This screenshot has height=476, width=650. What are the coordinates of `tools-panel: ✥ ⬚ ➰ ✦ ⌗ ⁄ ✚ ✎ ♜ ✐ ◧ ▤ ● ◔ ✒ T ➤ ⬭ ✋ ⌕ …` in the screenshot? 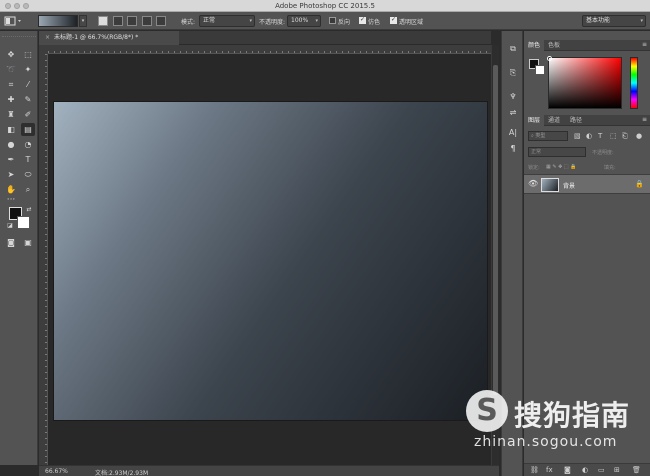 It's located at (19, 248).